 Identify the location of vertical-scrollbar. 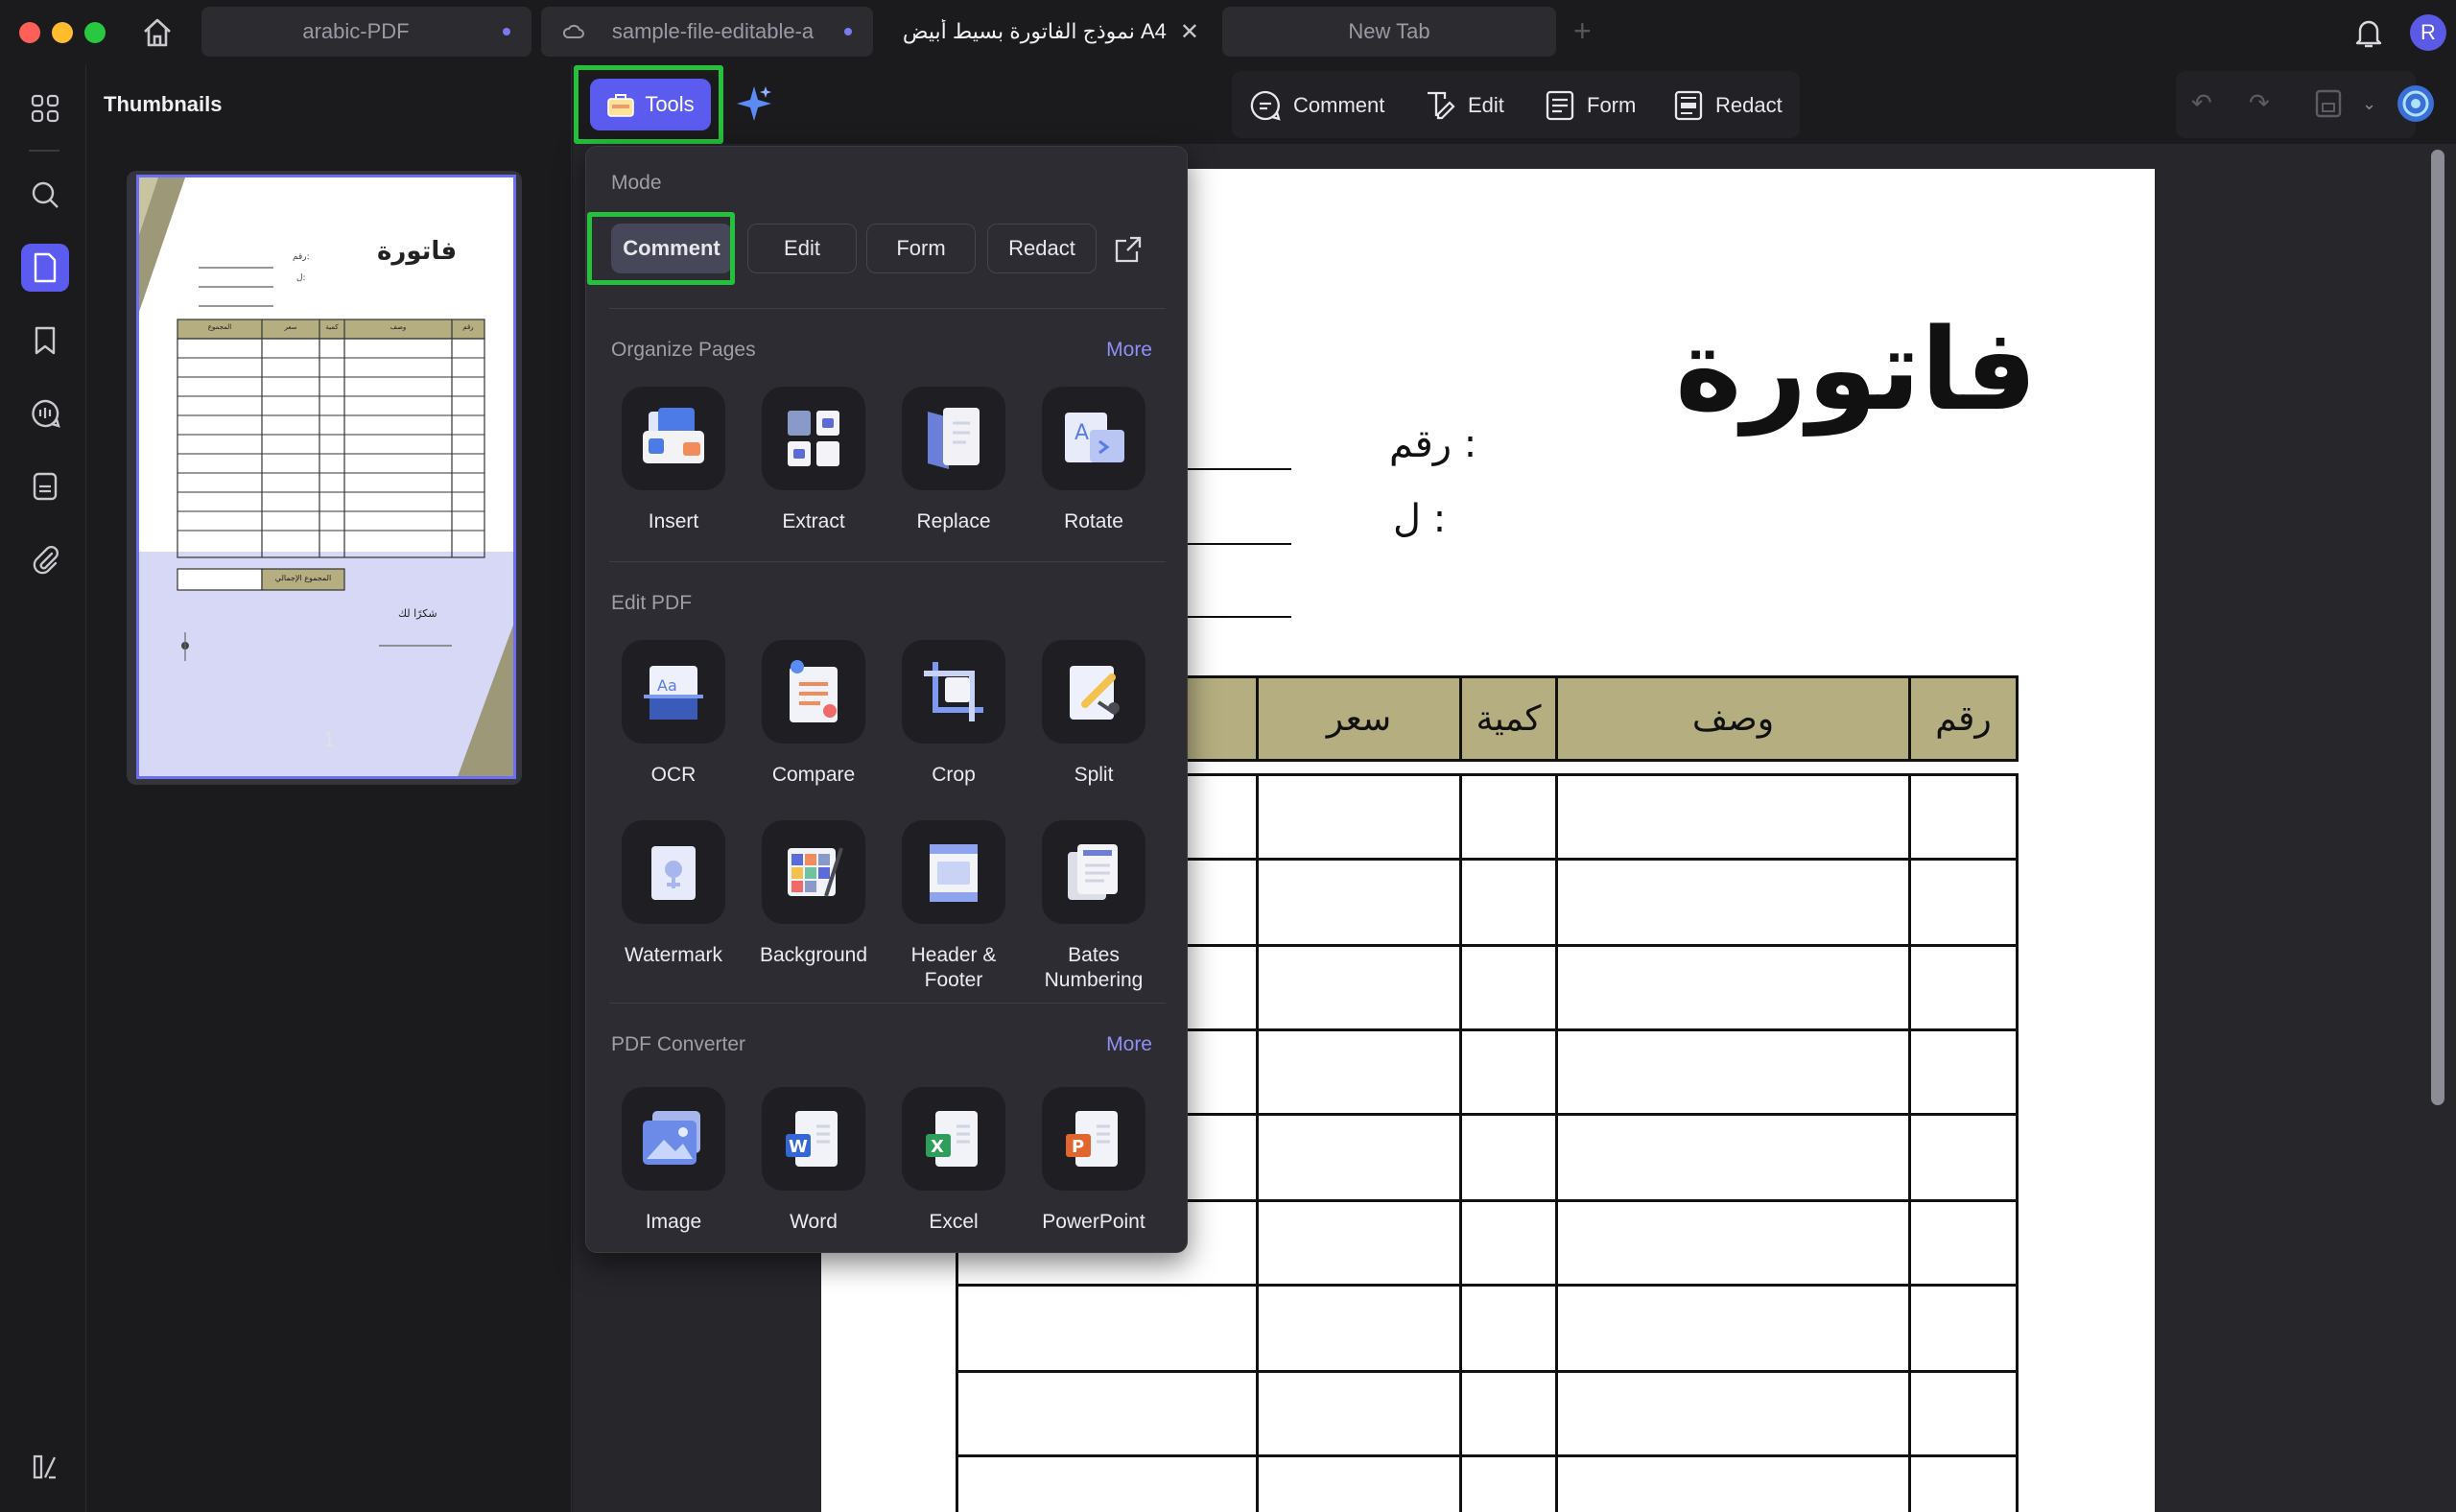
(2437, 627).